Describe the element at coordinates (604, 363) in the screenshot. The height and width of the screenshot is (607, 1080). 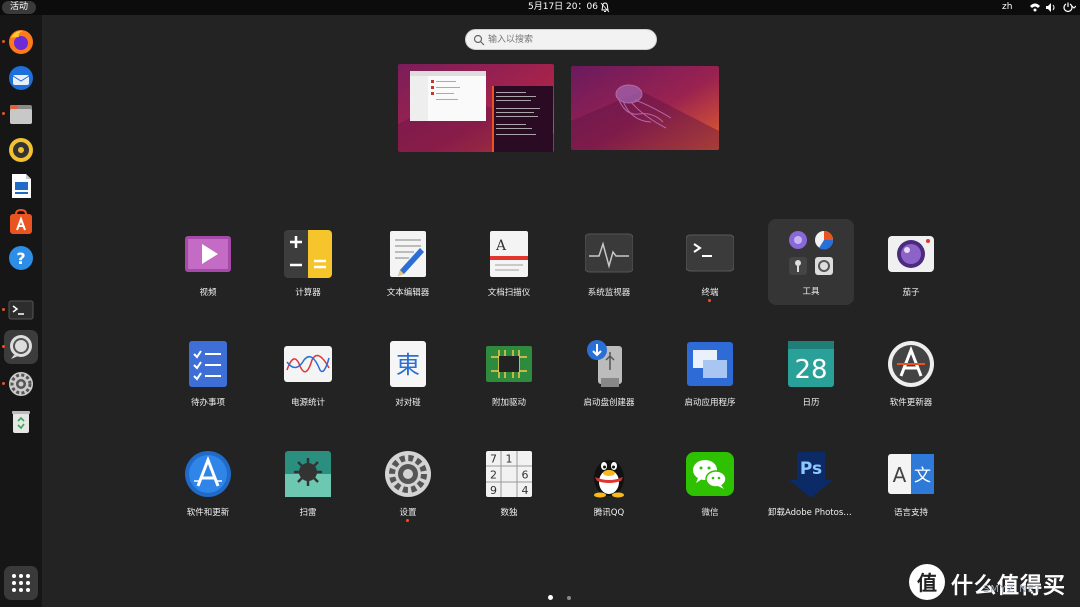
I see `usb-drive-icon` at that location.